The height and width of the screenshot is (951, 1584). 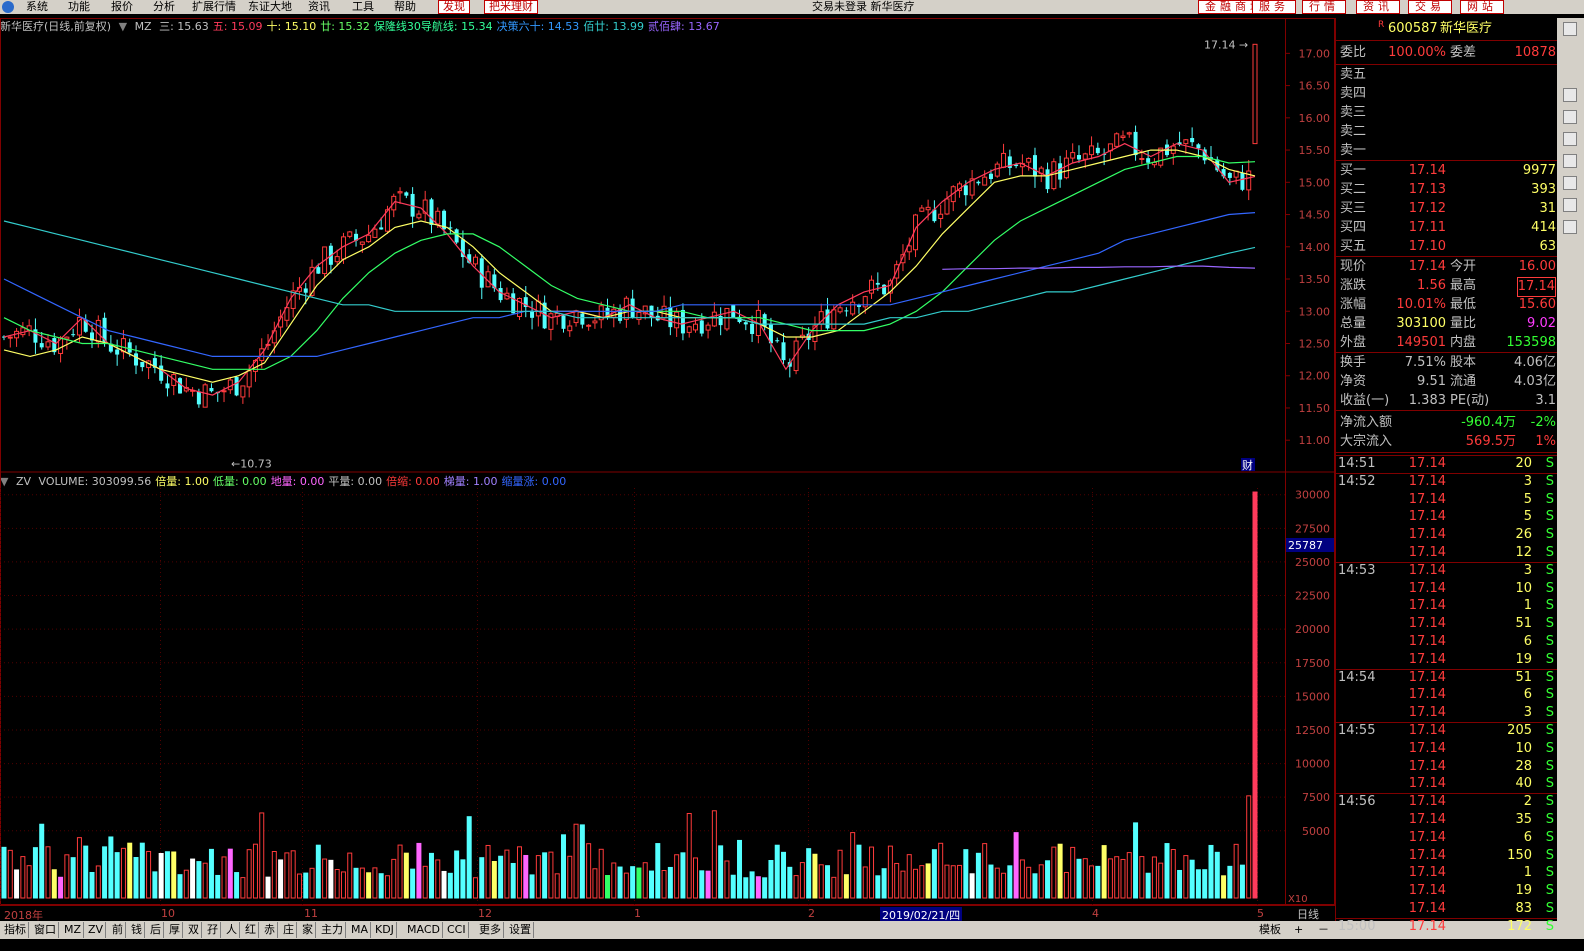 What do you see at coordinates (311, 913) in the screenshot?
I see `date-label: 11` at bounding box center [311, 913].